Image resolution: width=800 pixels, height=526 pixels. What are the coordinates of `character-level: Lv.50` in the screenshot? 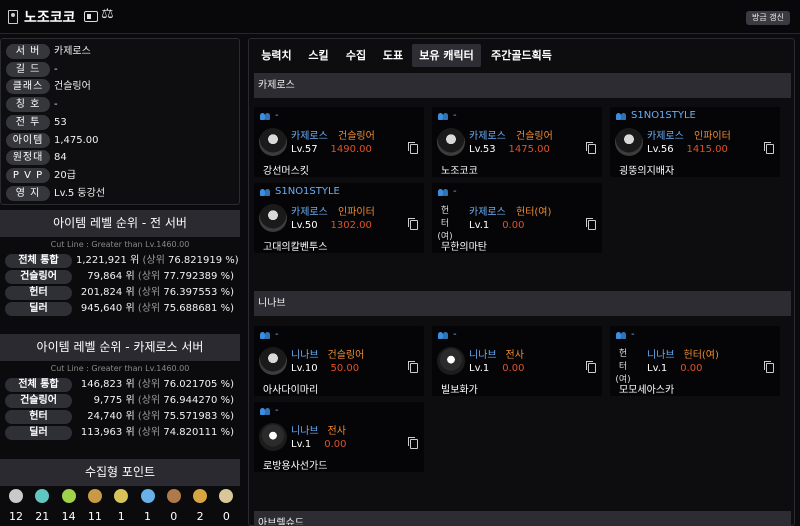 It's located at (304, 225).